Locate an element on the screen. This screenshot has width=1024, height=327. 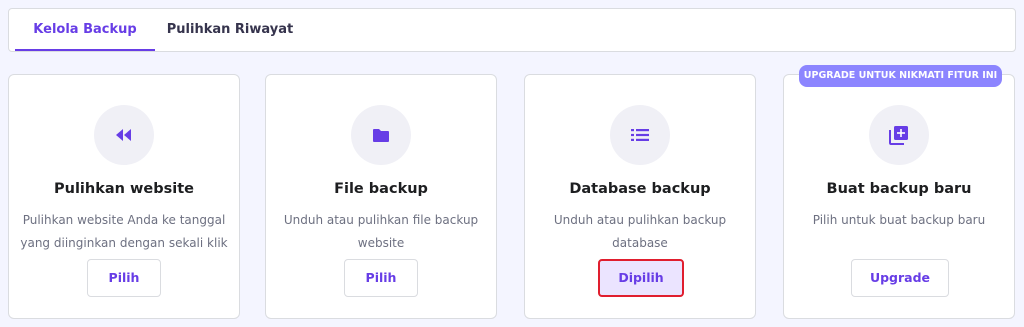
rewind-icon is located at coordinates (124, 135).